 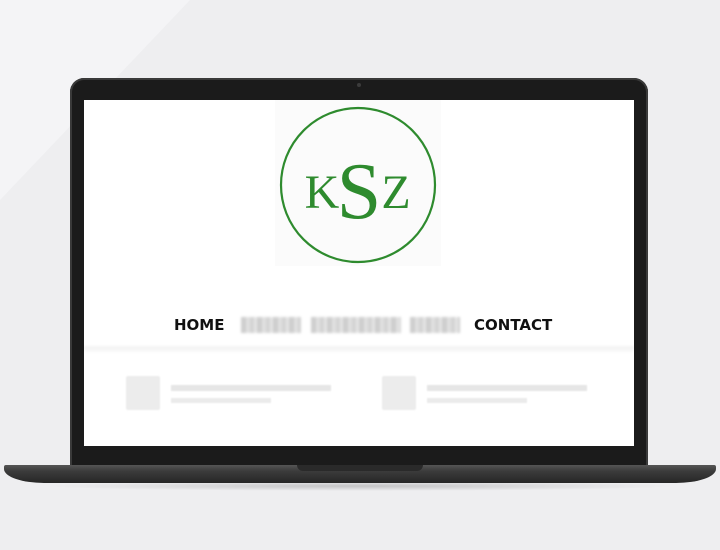 I want to click on webcam, so click(x=359, y=85).